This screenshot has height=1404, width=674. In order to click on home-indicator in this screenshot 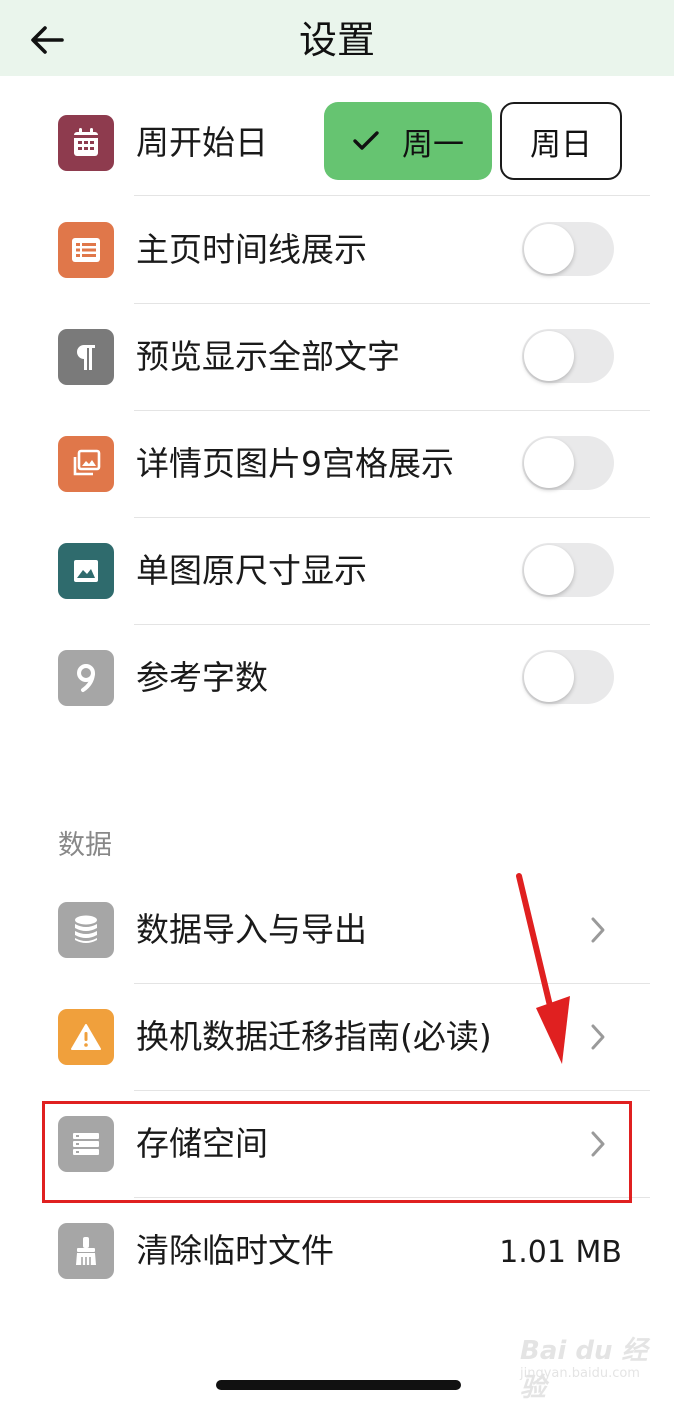, I will do `click(338, 1385)`.